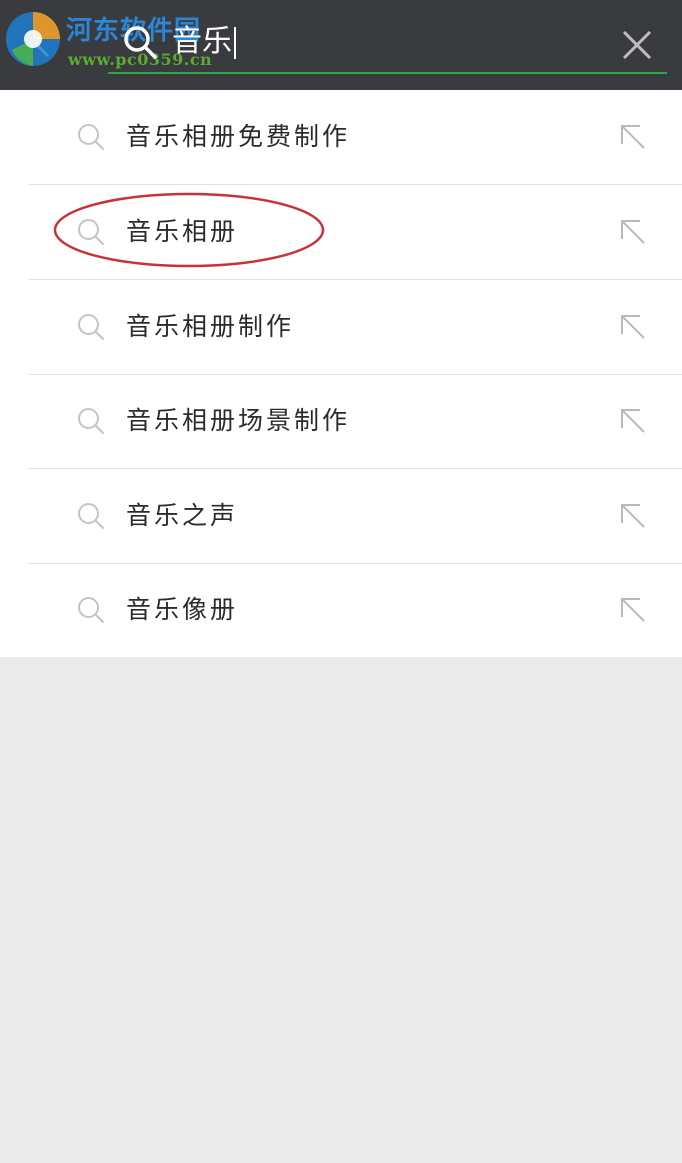 The image size is (682, 1163). What do you see at coordinates (238, 420) in the screenshot?
I see `suggestion-label: 音乐相册场景制作` at bounding box center [238, 420].